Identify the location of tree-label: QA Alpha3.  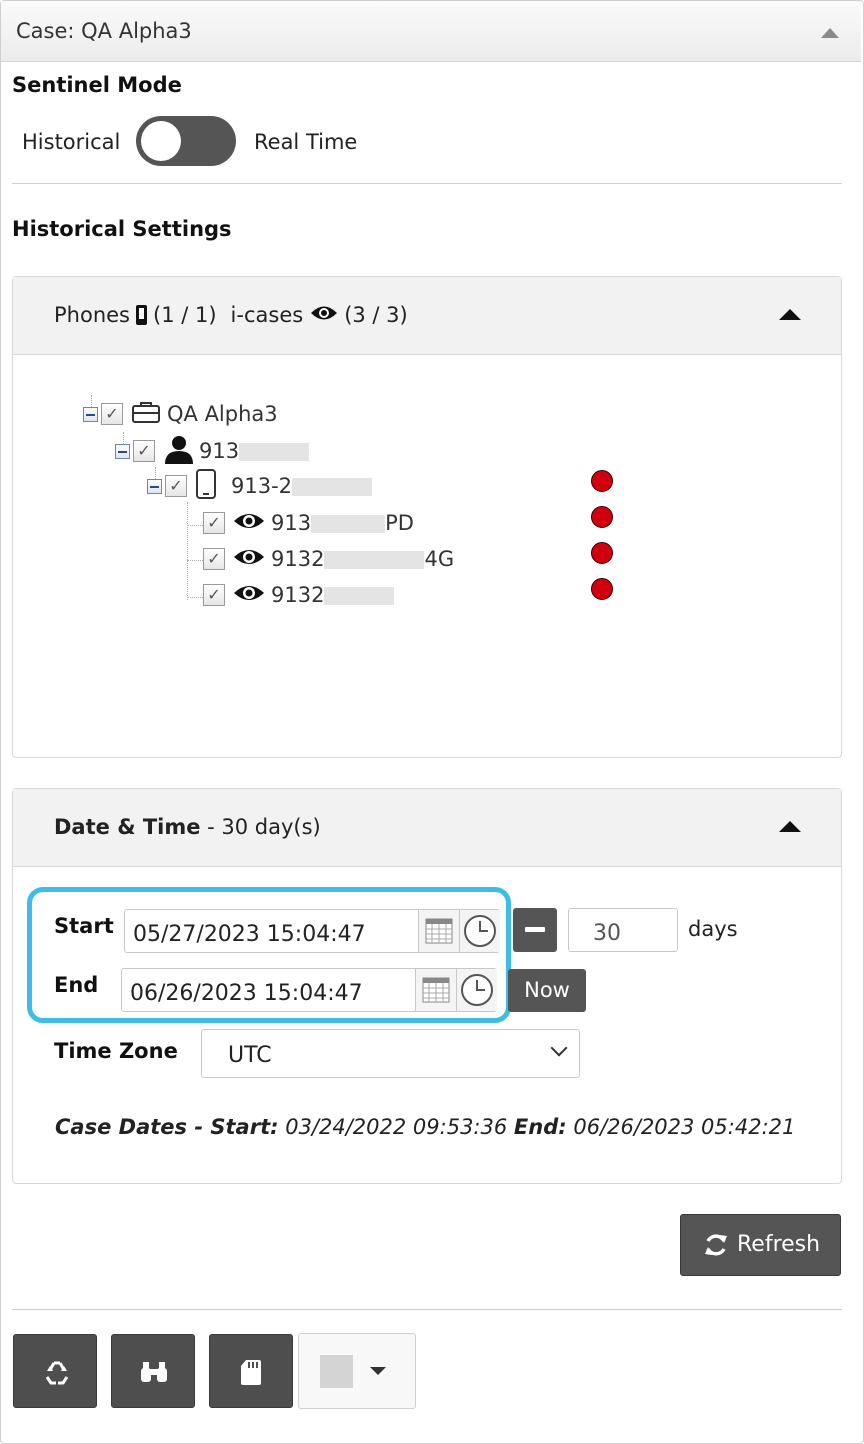
(222, 414).